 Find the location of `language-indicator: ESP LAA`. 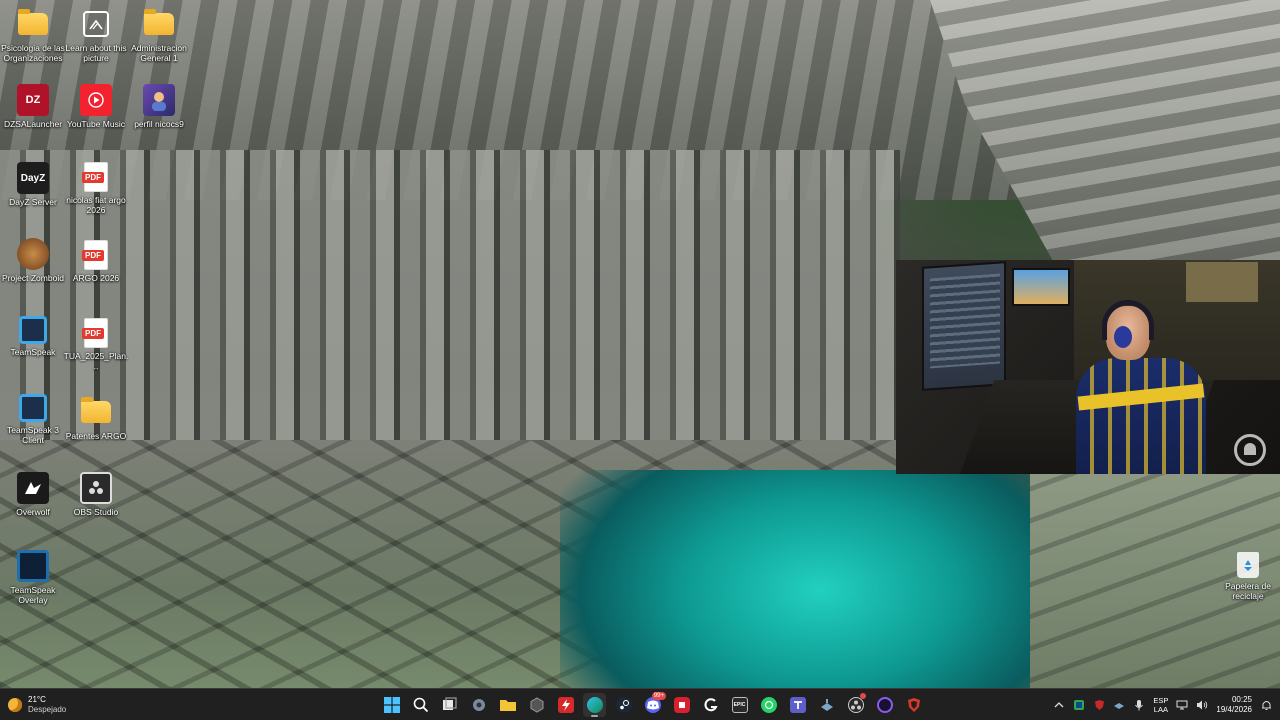

language-indicator: ESP LAA is located at coordinates (1160, 705).